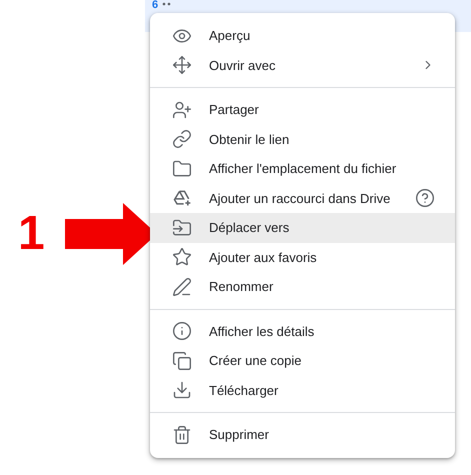 The width and height of the screenshot is (471, 475). Describe the element at coordinates (302, 257) in the screenshot. I see `menu-item: Ajouter aux favoris` at that location.